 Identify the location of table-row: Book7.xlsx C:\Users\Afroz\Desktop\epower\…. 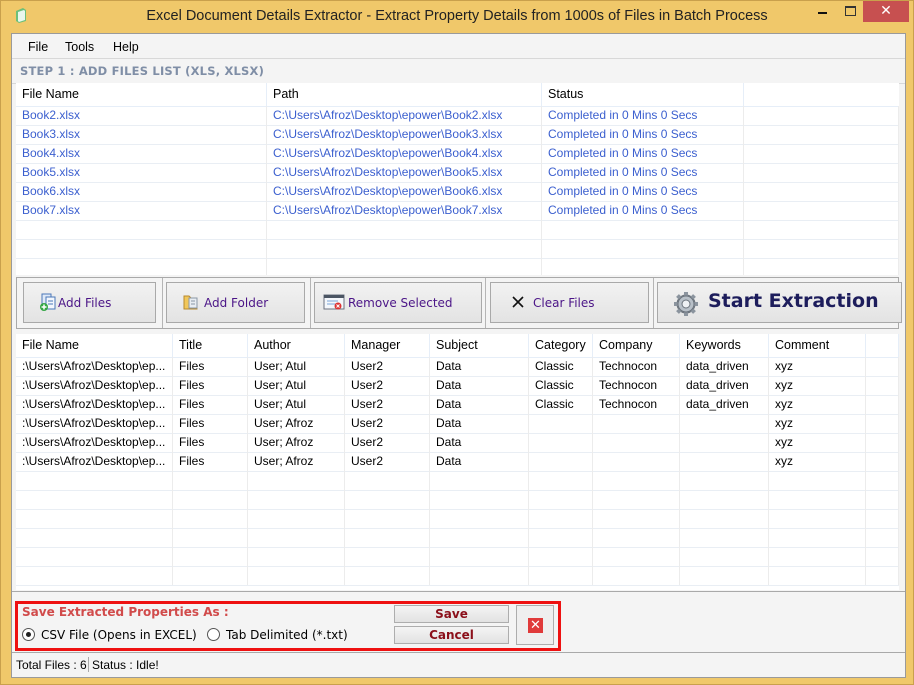
(457, 211).